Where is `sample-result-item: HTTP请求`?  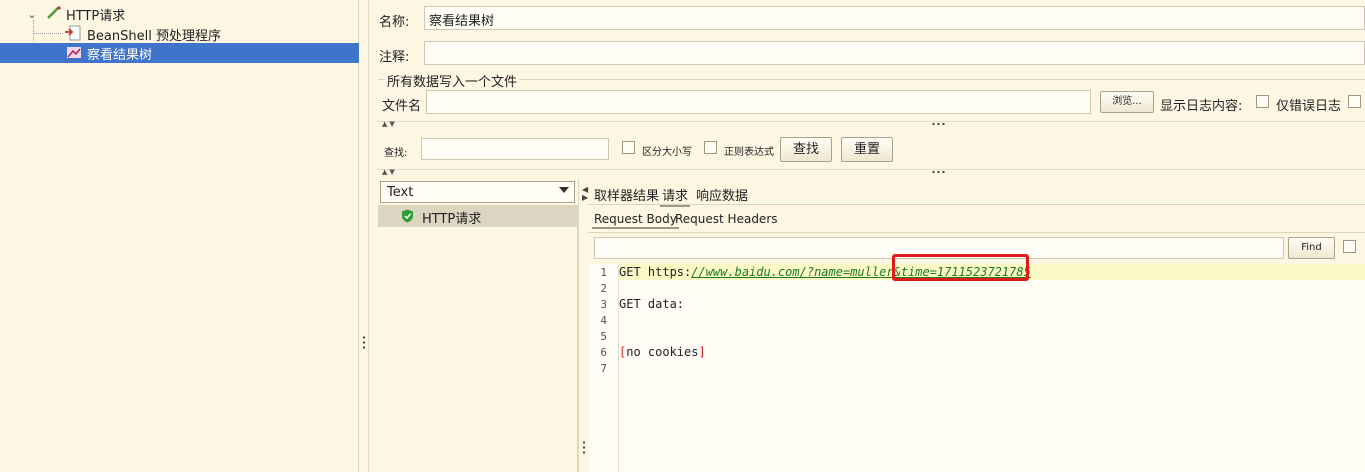
sample-result-item: HTTP请求 is located at coordinates (478, 216).